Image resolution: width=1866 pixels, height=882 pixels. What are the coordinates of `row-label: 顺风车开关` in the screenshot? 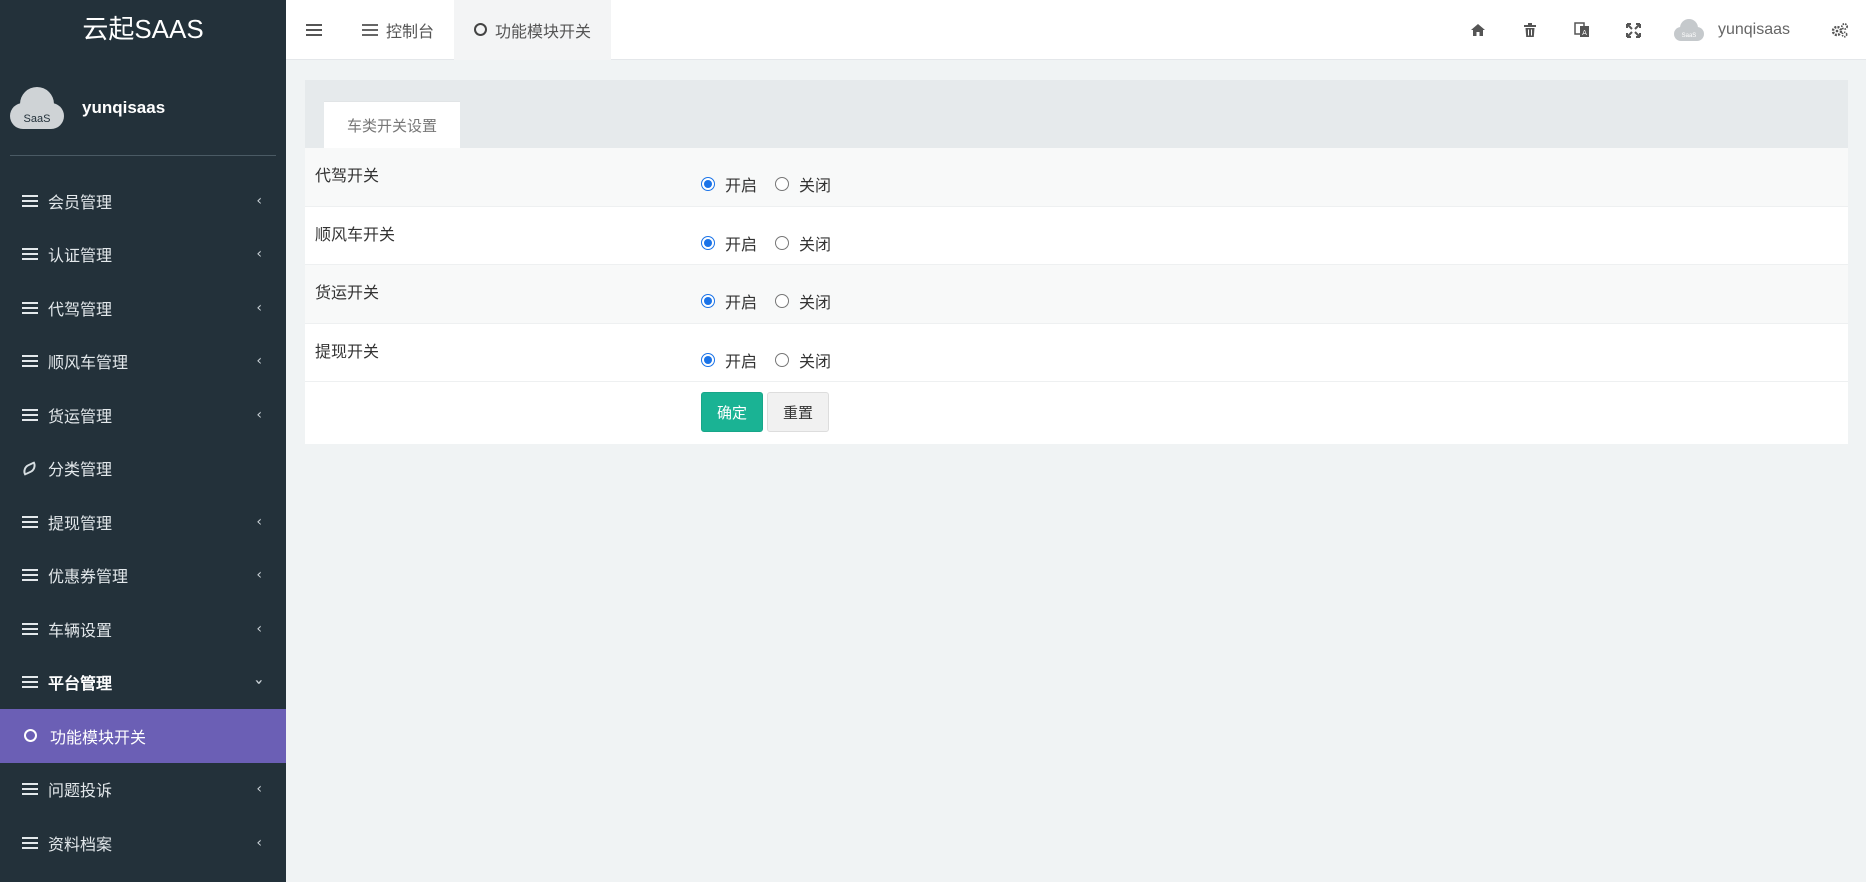 It's located at (355, 234).